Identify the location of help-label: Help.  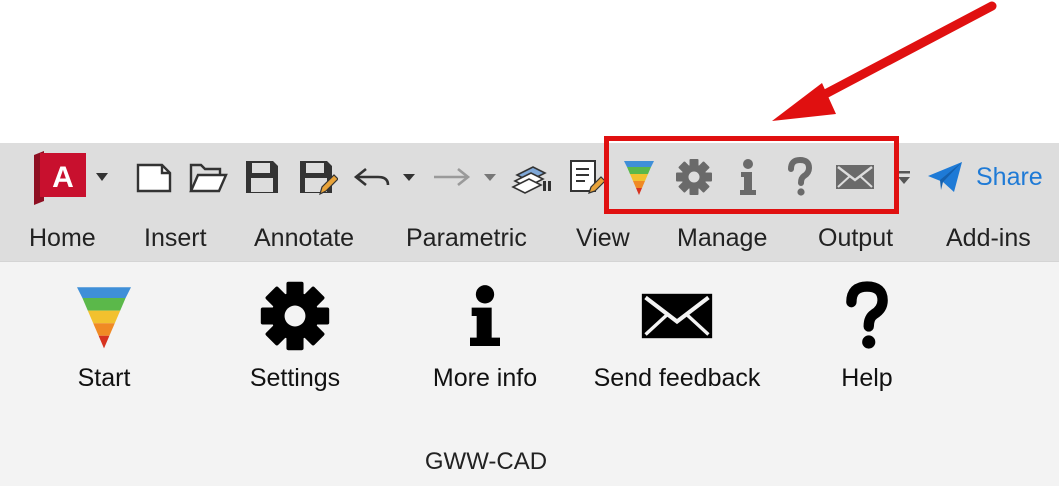
(867, 378).